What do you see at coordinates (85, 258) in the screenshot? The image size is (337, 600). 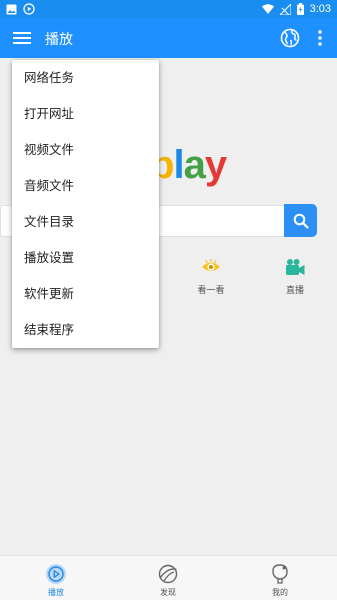 I see `menu-item-playback-settings: 播放设置` at bounding box center [85, 258].